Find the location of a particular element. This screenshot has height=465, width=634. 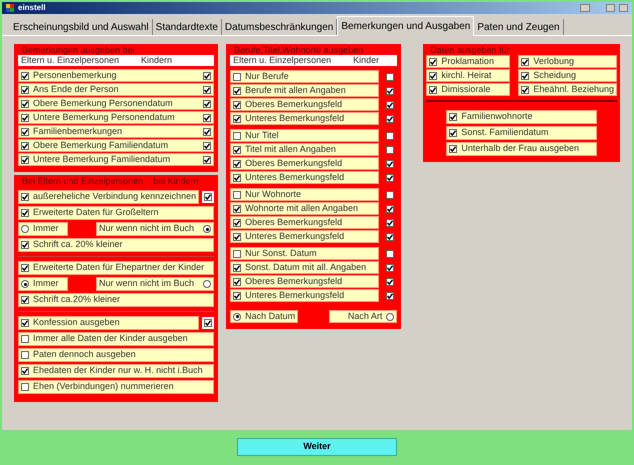

label-text: Immer alle Daten der Kinder ausgeben is located at coordinates (110, 339).